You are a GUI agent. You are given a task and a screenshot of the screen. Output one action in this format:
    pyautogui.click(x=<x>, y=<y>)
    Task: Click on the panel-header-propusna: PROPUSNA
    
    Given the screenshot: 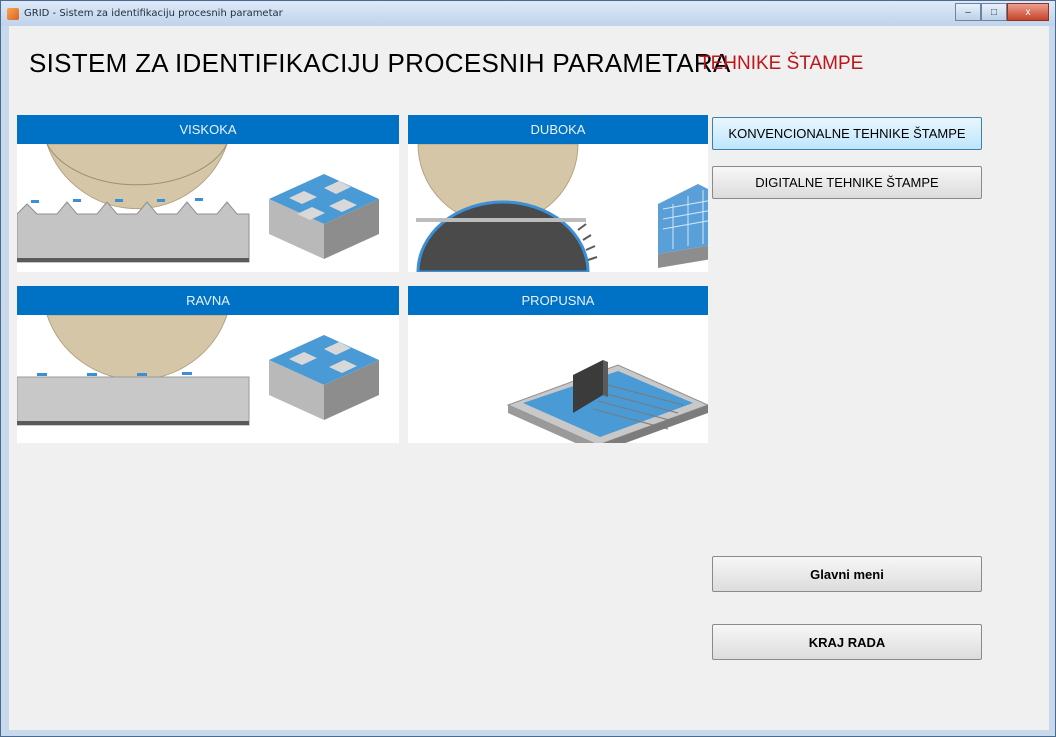 What is the action you would take?
    pyautogui.click(x=558, y=300)
    